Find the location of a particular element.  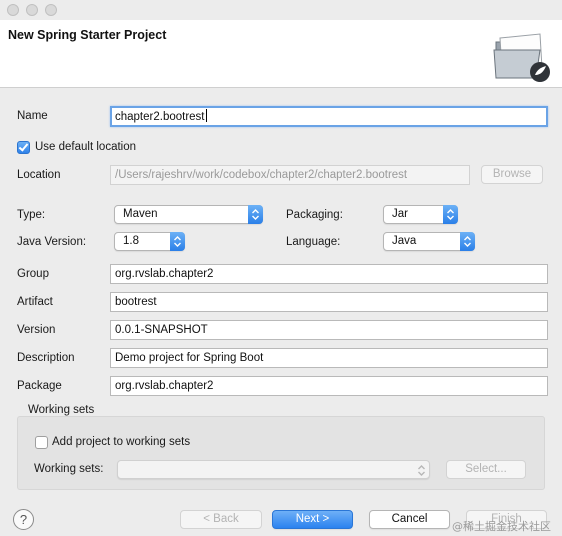

version-field: 0.0.1-SNAPSHOT is located at coordinates (329, 330).